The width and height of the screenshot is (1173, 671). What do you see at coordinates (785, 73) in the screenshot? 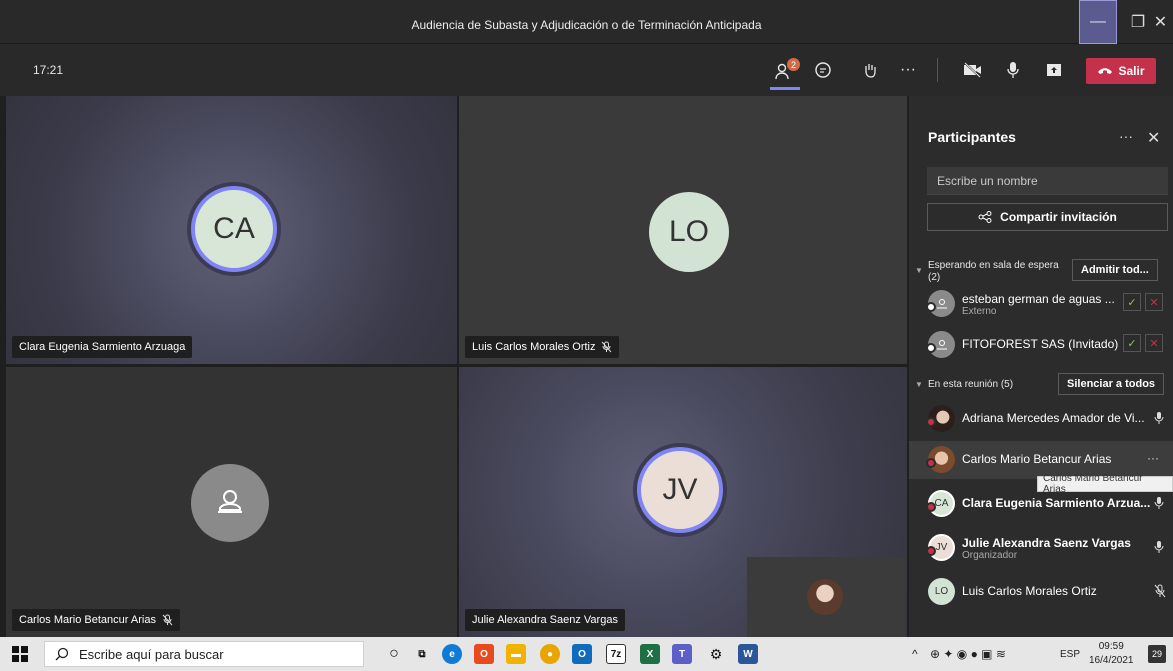
I see `participants-button: 2` at bounding box center [785, 73].